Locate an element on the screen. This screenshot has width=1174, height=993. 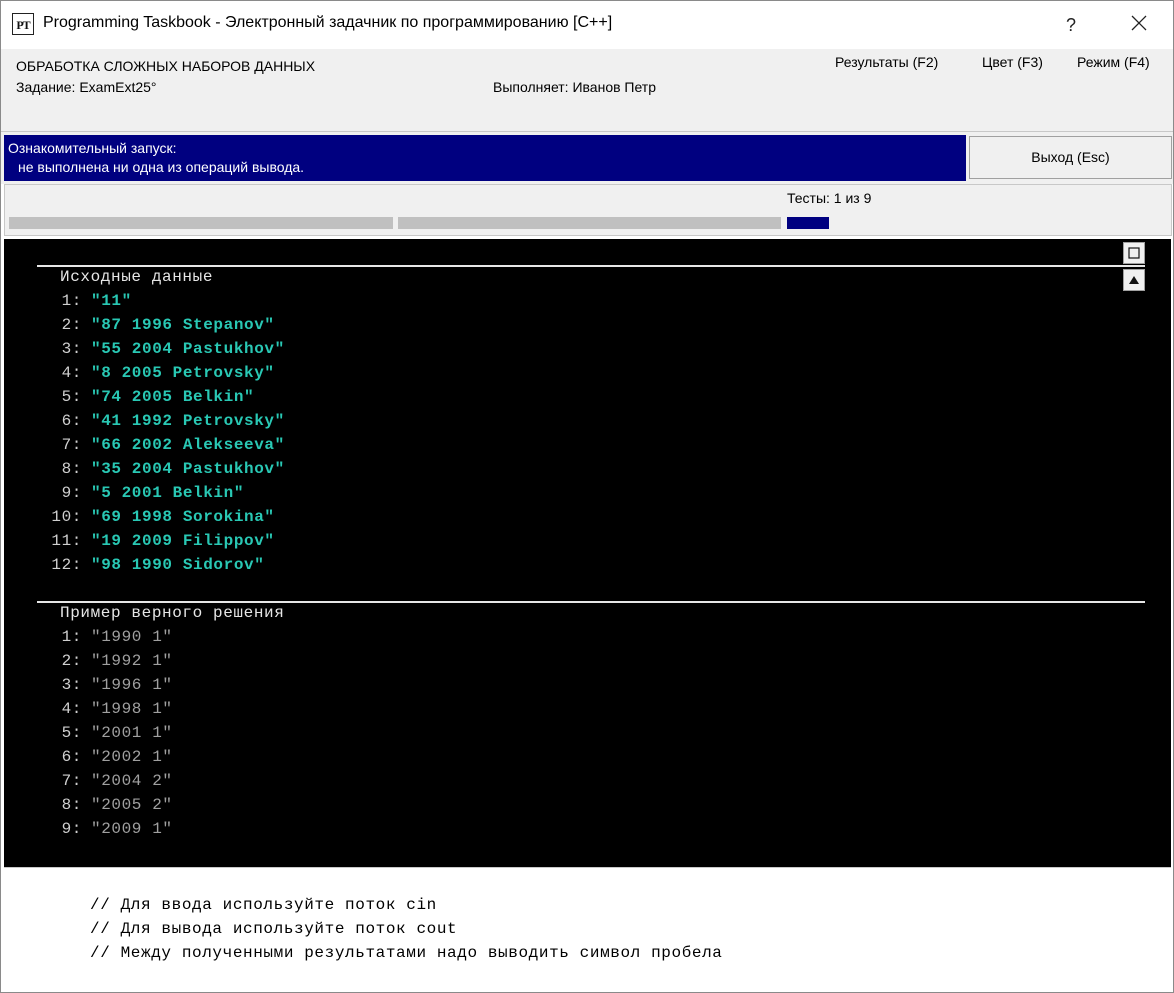
color-menu-item: Цвет (F3) is located at coordinates (1012, 62).